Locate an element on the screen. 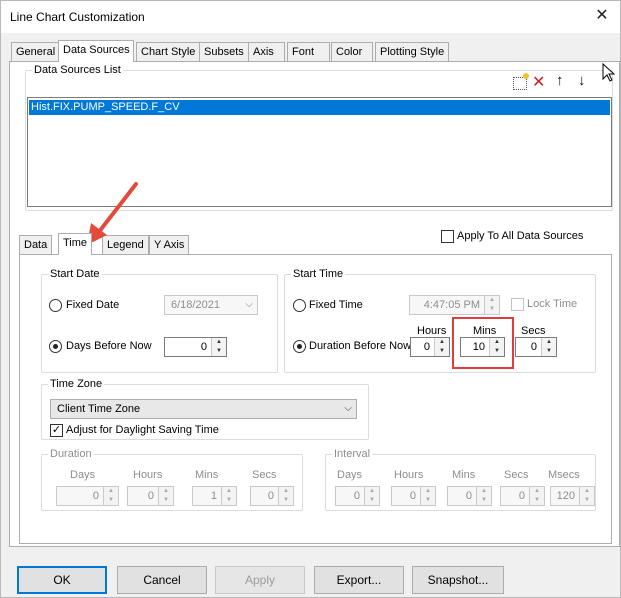 Image resolution: width=621 pixels, height=598 pixels. duration-hours-label: Hours is located at coordinates (148, 475).